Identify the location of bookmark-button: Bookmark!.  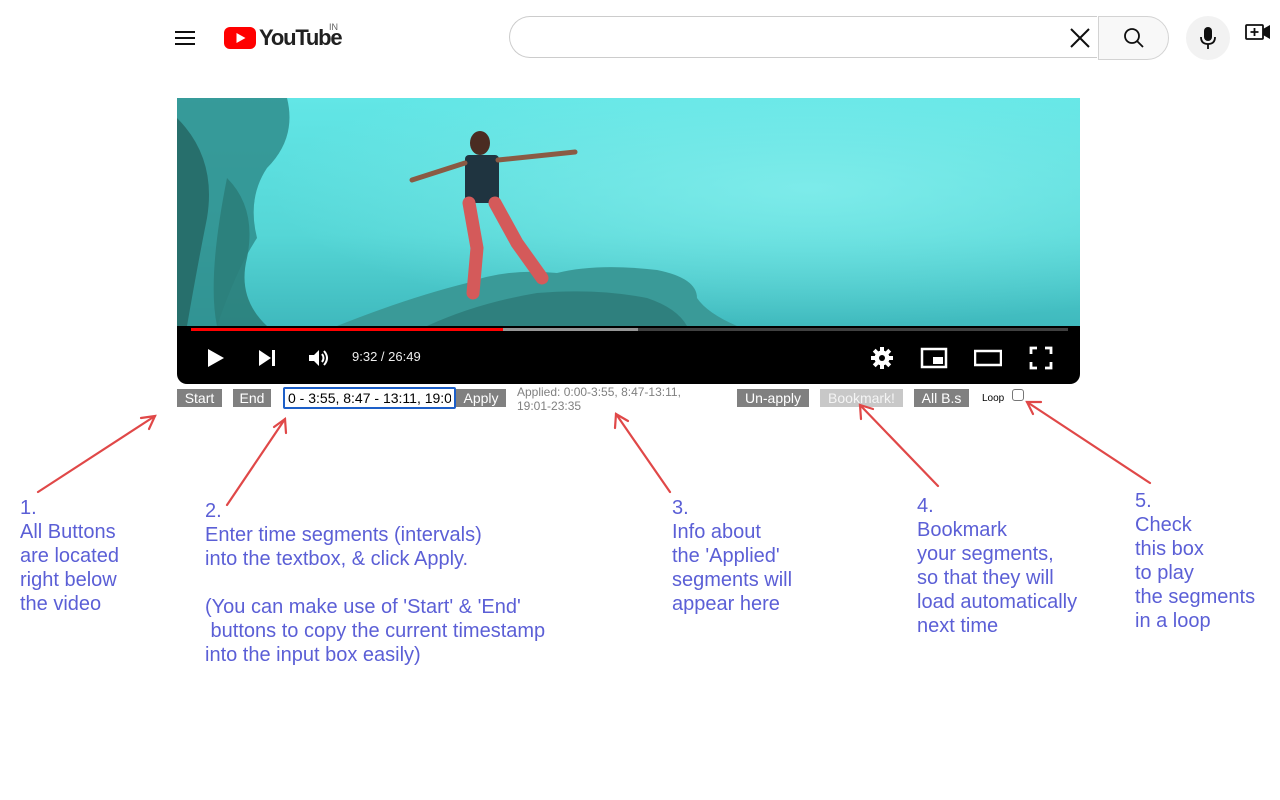
(861, 398).